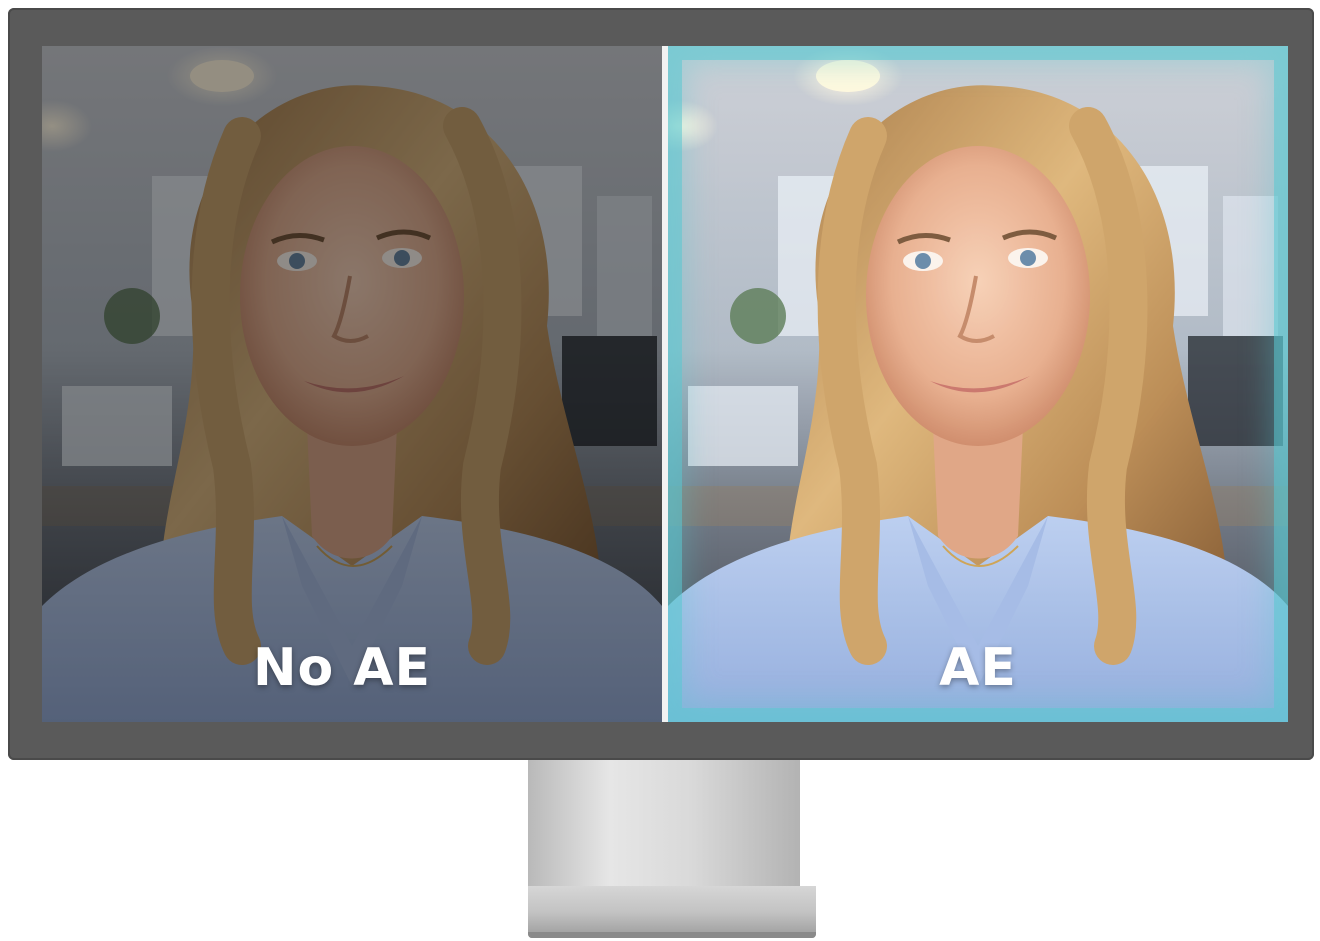 This screenshot has height=941, width=1320. What do you see at coordinates (672, 935) in the screenshot?
I see `monitor-stand-base-edge` at bounding box center [672, 935].